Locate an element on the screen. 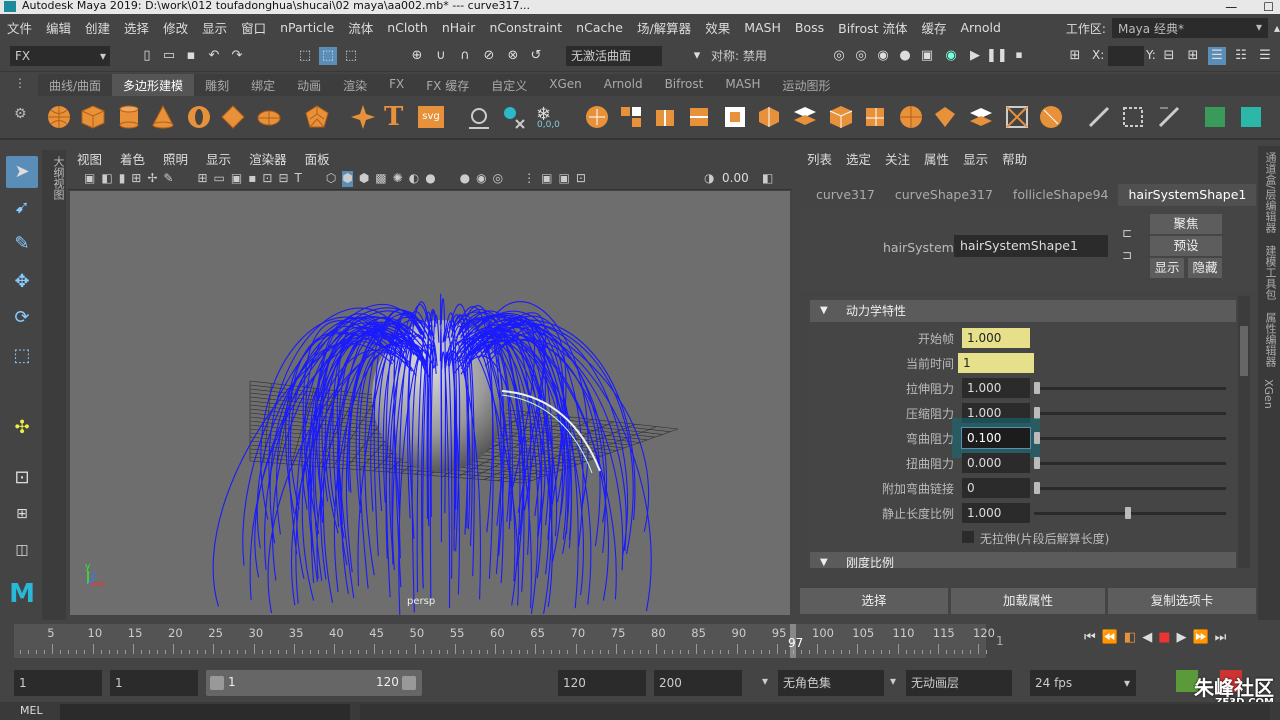 Image resolution: width=1280 pixels, height=720 pixels. shelf-tab: XGen is located at coordinates (565, 85).